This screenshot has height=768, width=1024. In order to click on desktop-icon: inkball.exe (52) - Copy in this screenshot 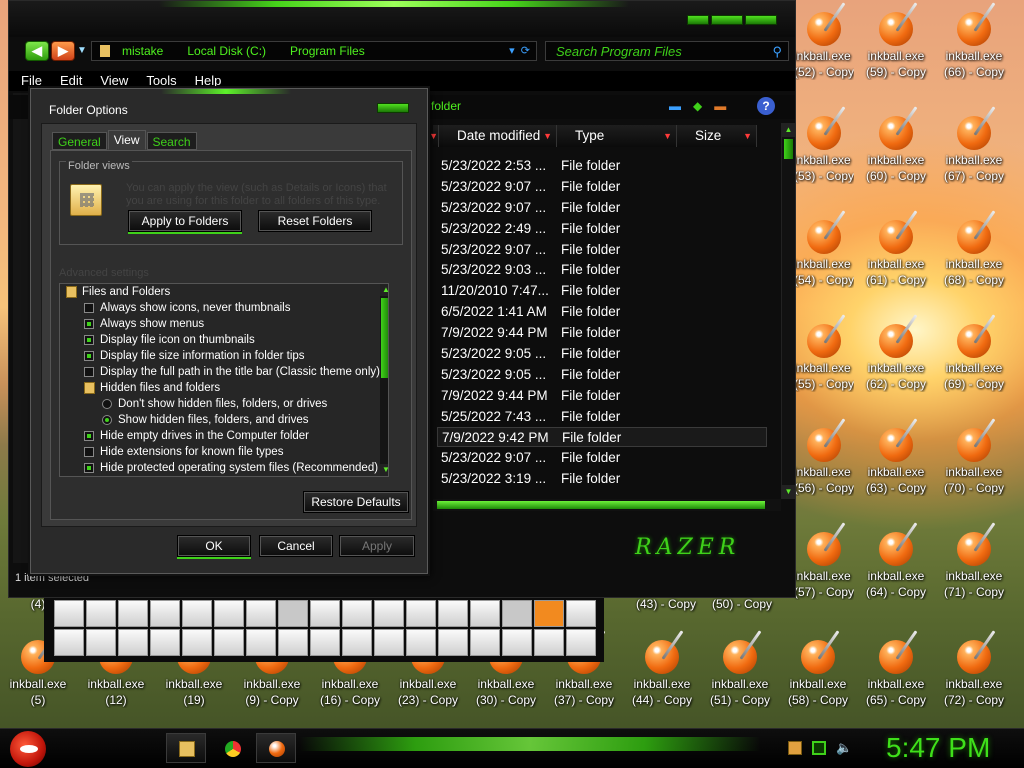, I will do `click(824, 46)`.